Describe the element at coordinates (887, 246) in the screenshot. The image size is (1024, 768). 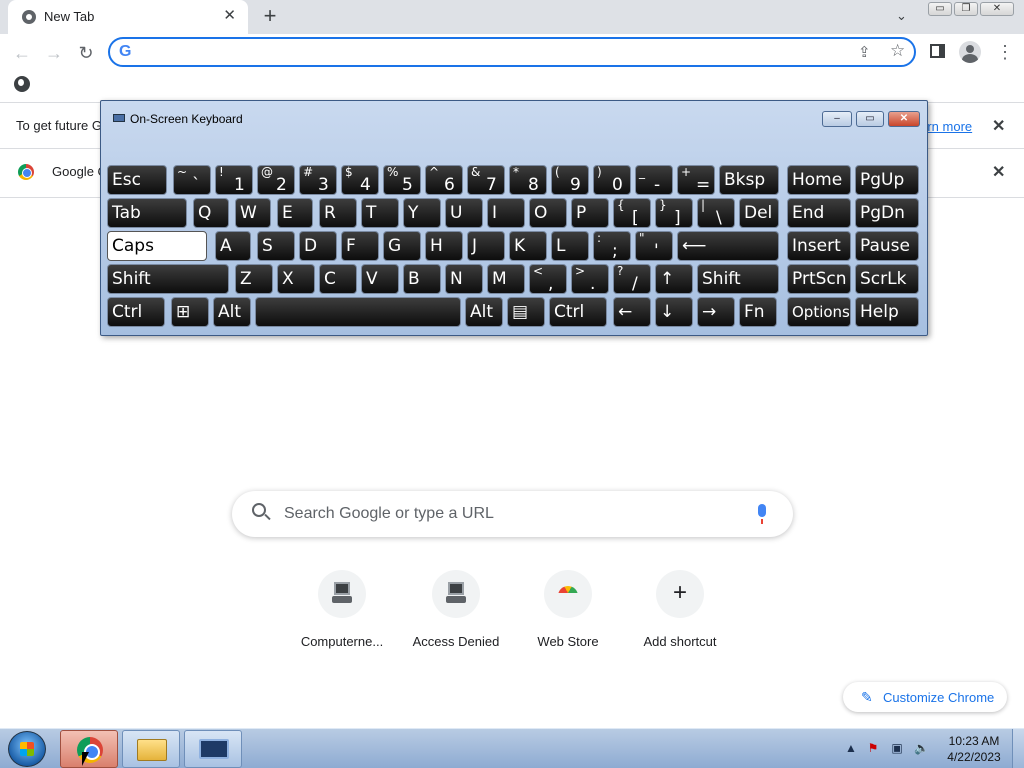
I see `key-pause: Pause` at that location.